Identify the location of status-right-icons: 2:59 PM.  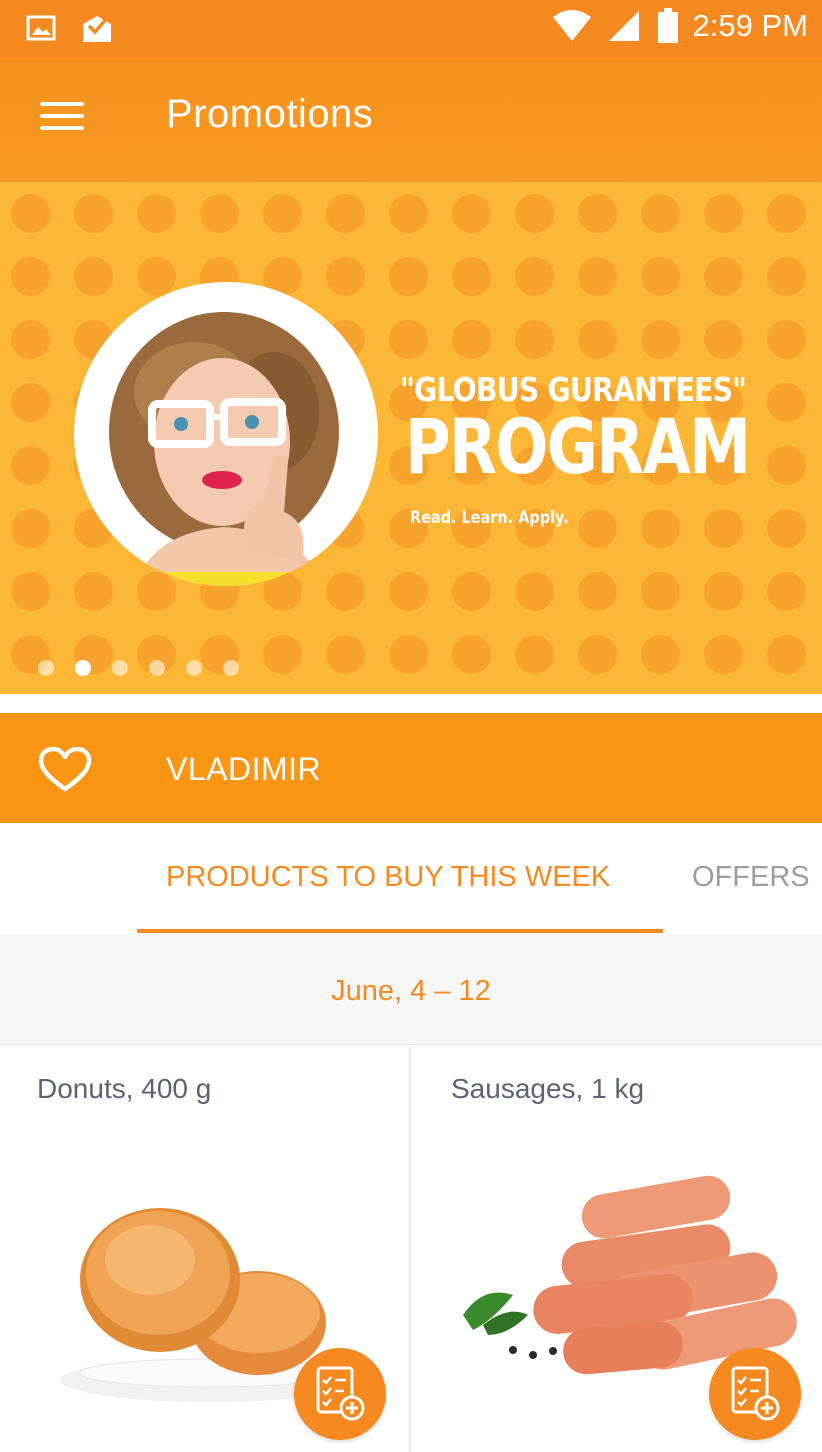
(679, 26).